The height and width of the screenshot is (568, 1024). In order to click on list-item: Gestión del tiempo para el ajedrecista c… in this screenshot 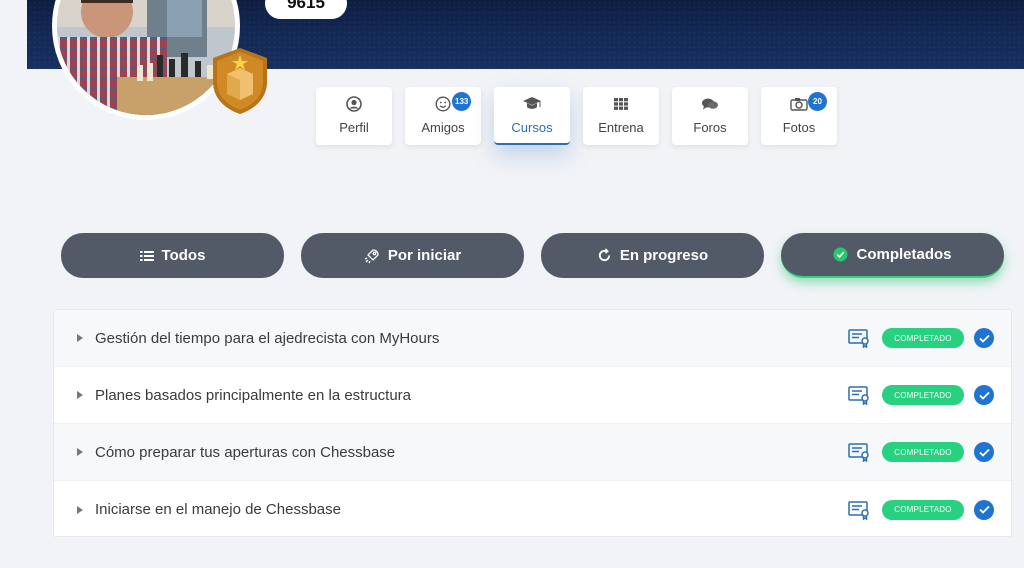, I will do `click(532, 338)`.